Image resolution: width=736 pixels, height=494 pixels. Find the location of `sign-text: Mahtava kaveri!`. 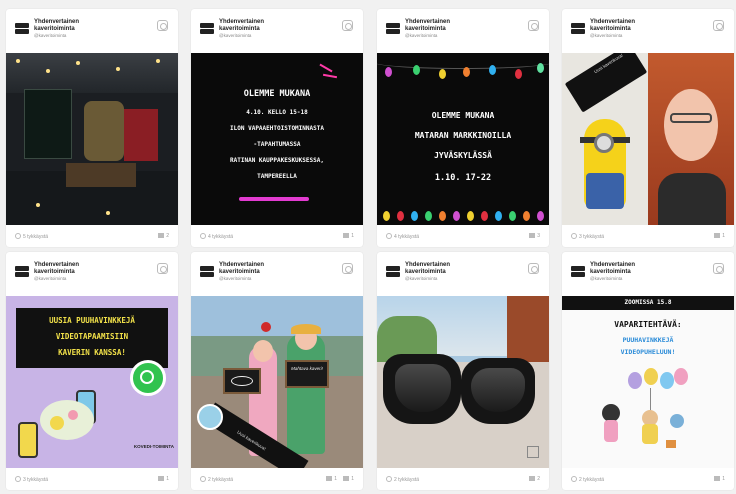

sign-text: Mahtava kaveri! is located at coordinates (307, 368).